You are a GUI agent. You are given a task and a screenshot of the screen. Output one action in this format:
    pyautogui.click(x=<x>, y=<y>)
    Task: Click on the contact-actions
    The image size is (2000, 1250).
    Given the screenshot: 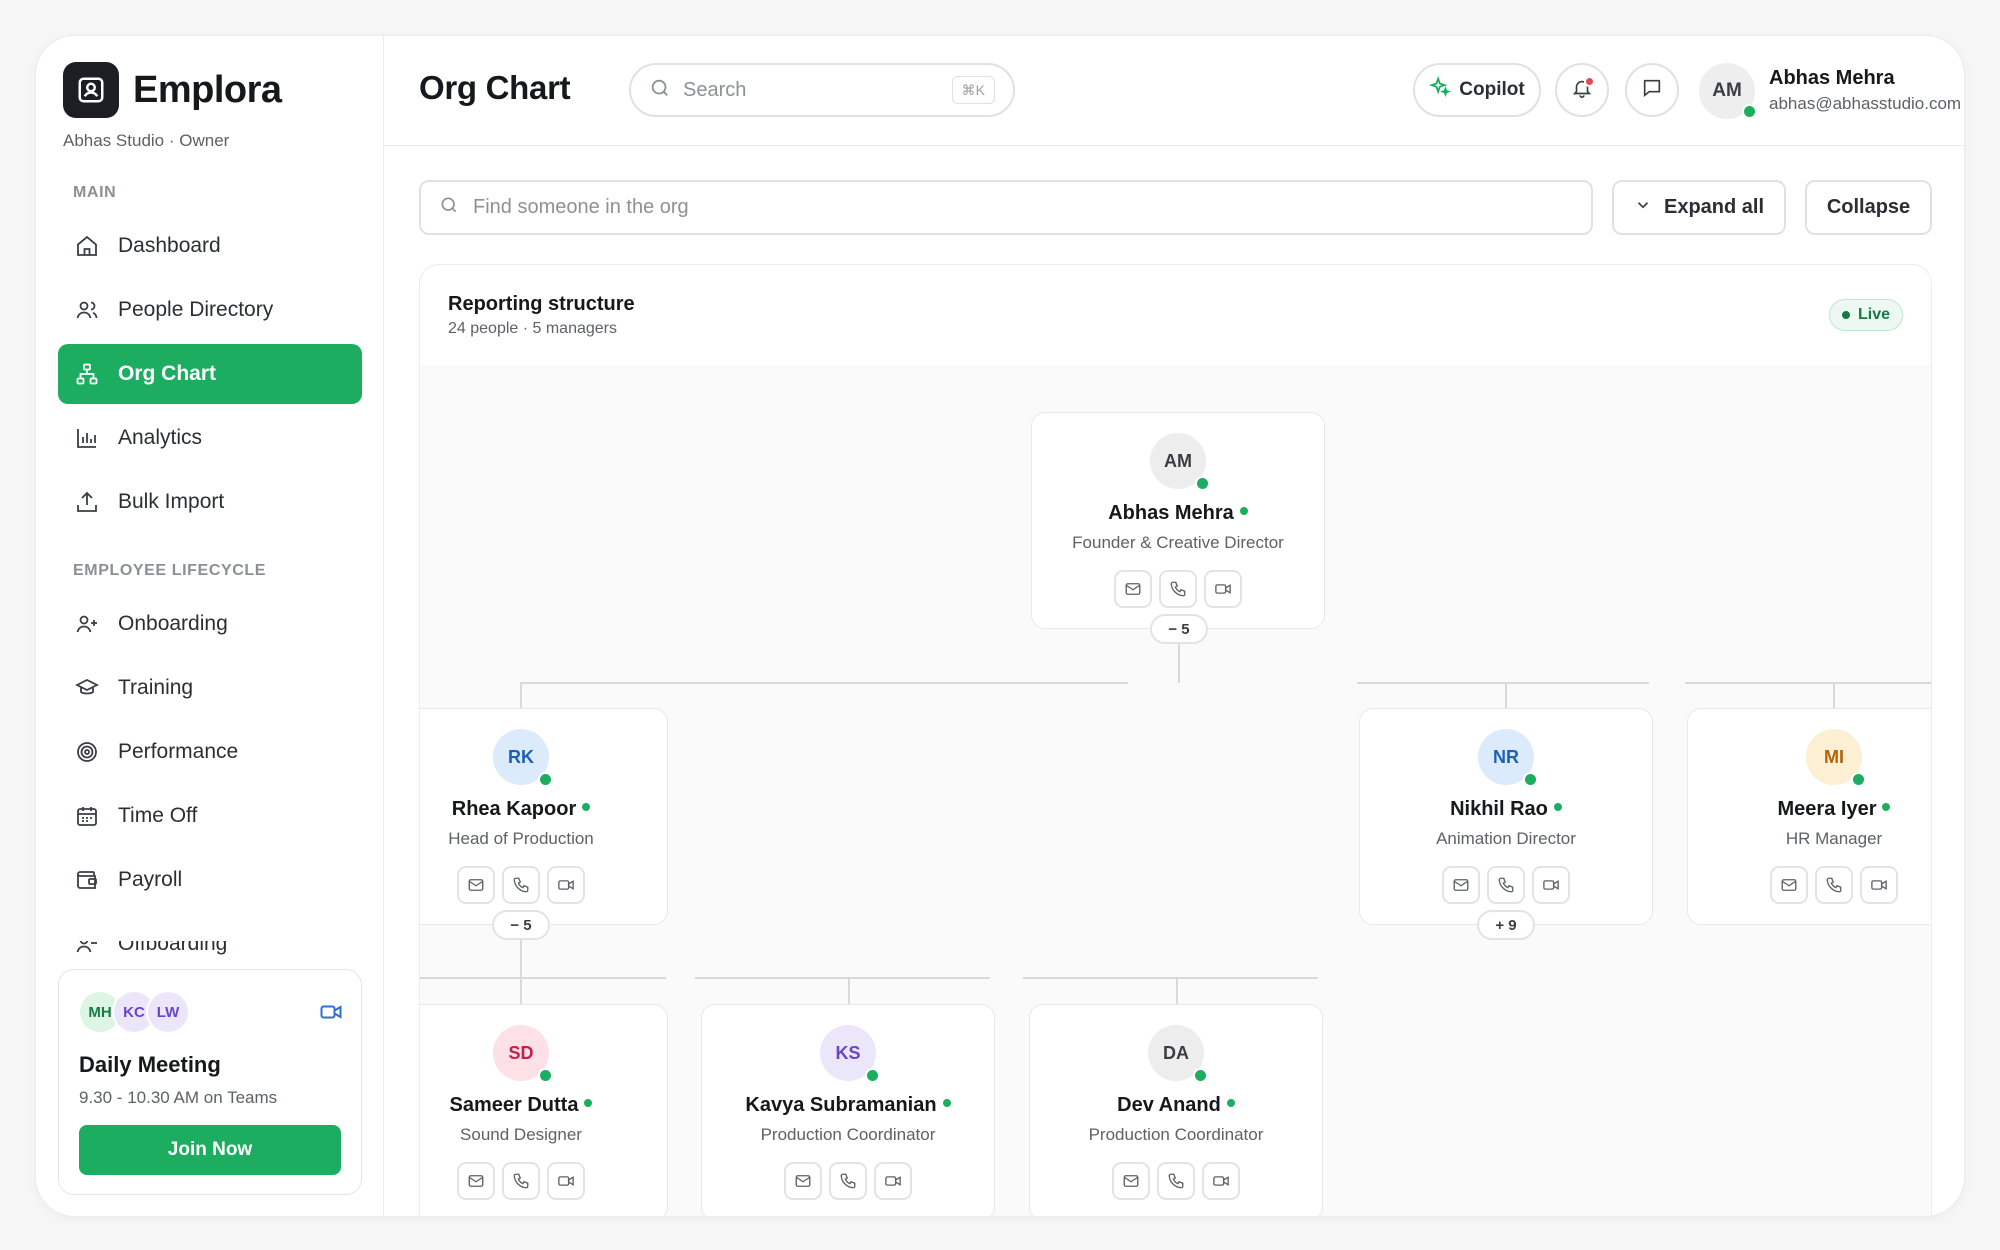 What is the action you would take?
    pyautogui.click(x=1834, y=885)
    